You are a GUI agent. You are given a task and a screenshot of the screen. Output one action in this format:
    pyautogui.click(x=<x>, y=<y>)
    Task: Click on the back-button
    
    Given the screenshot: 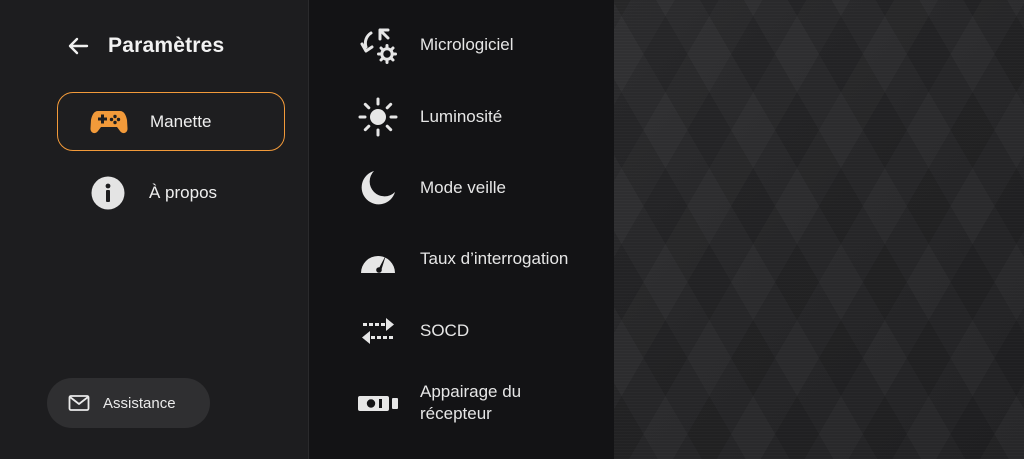 What is the action you would take?
    pyautogui.click(x=78, y=46)
    